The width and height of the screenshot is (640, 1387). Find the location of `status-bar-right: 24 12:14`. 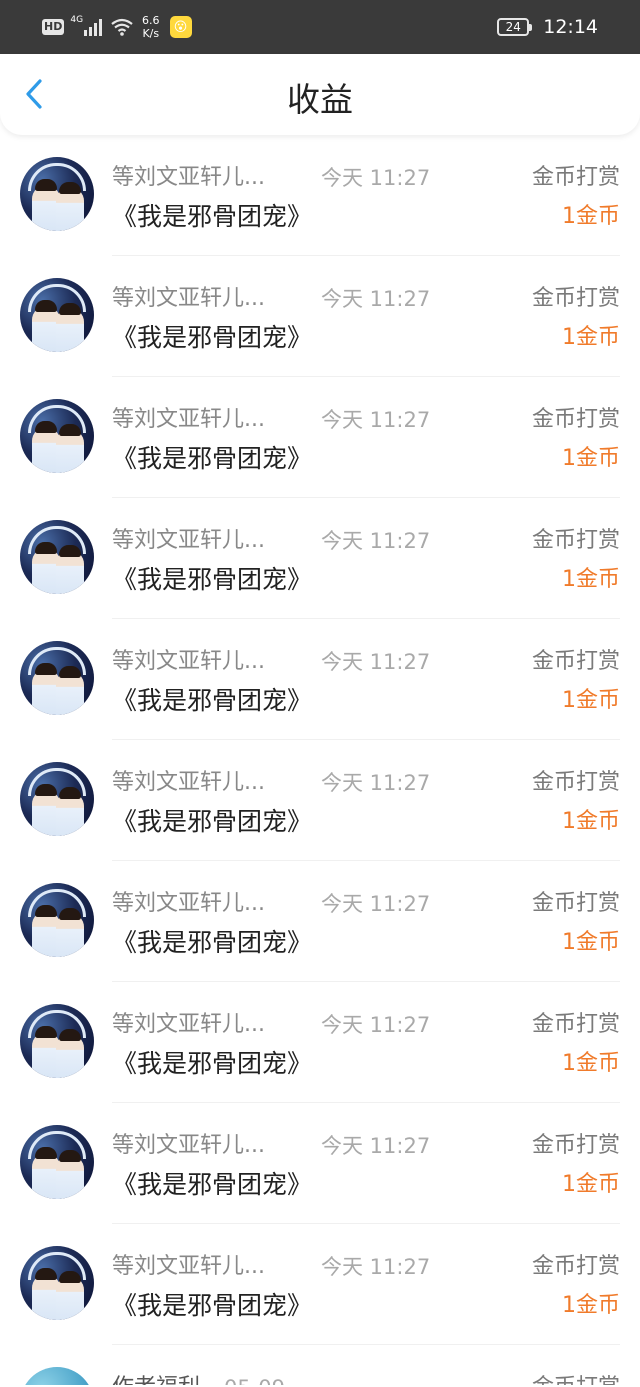

status-bar-right: 24 12:14 is located at coordinates (547, 27).